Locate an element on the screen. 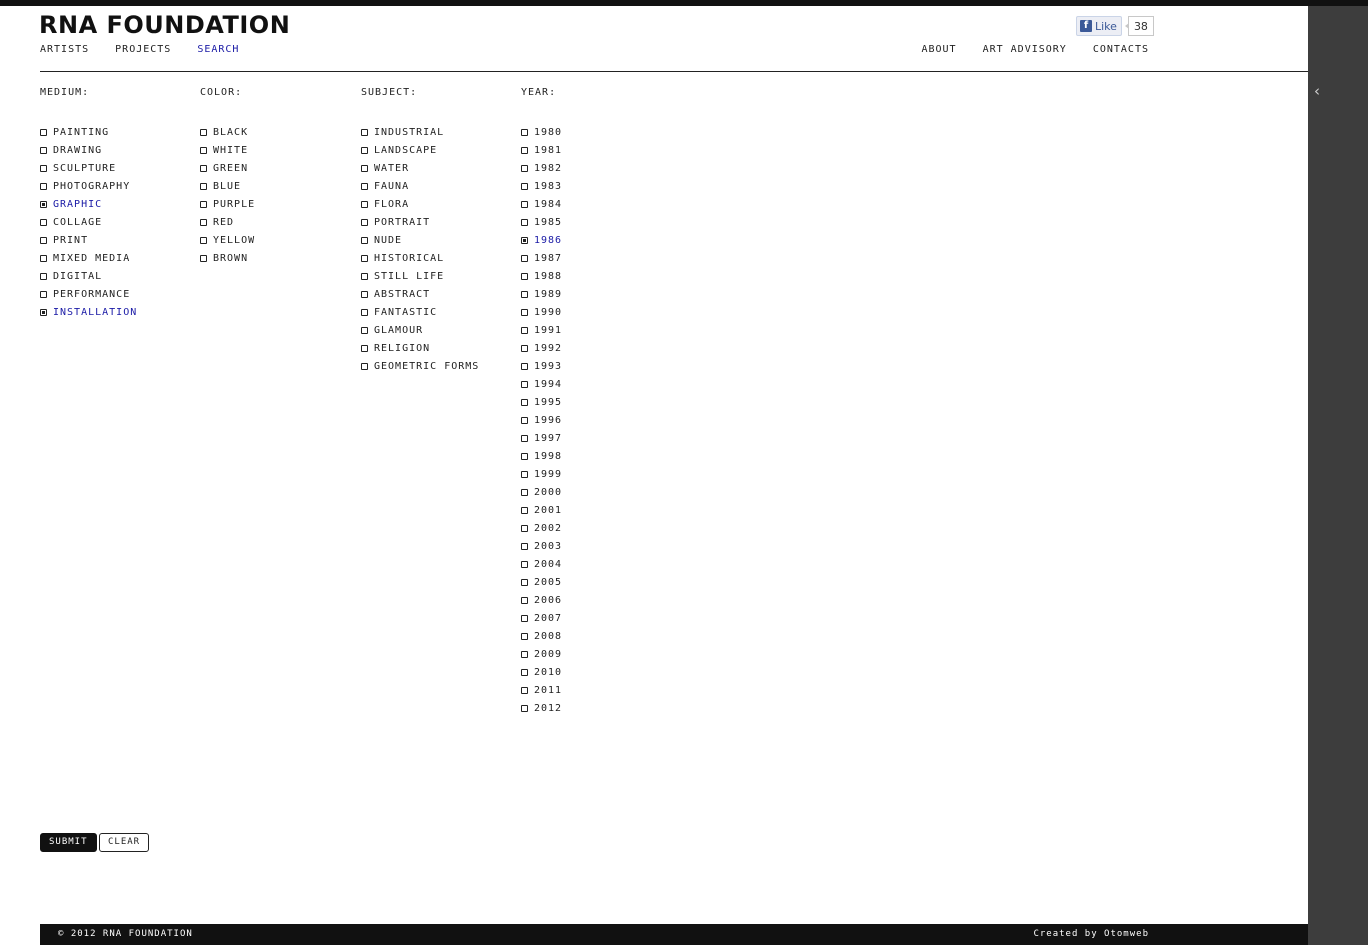 The height and width of the screenshot is (945, 1368). filter-option-medium-painting: PAINTING is located at coordinates (88, 132).